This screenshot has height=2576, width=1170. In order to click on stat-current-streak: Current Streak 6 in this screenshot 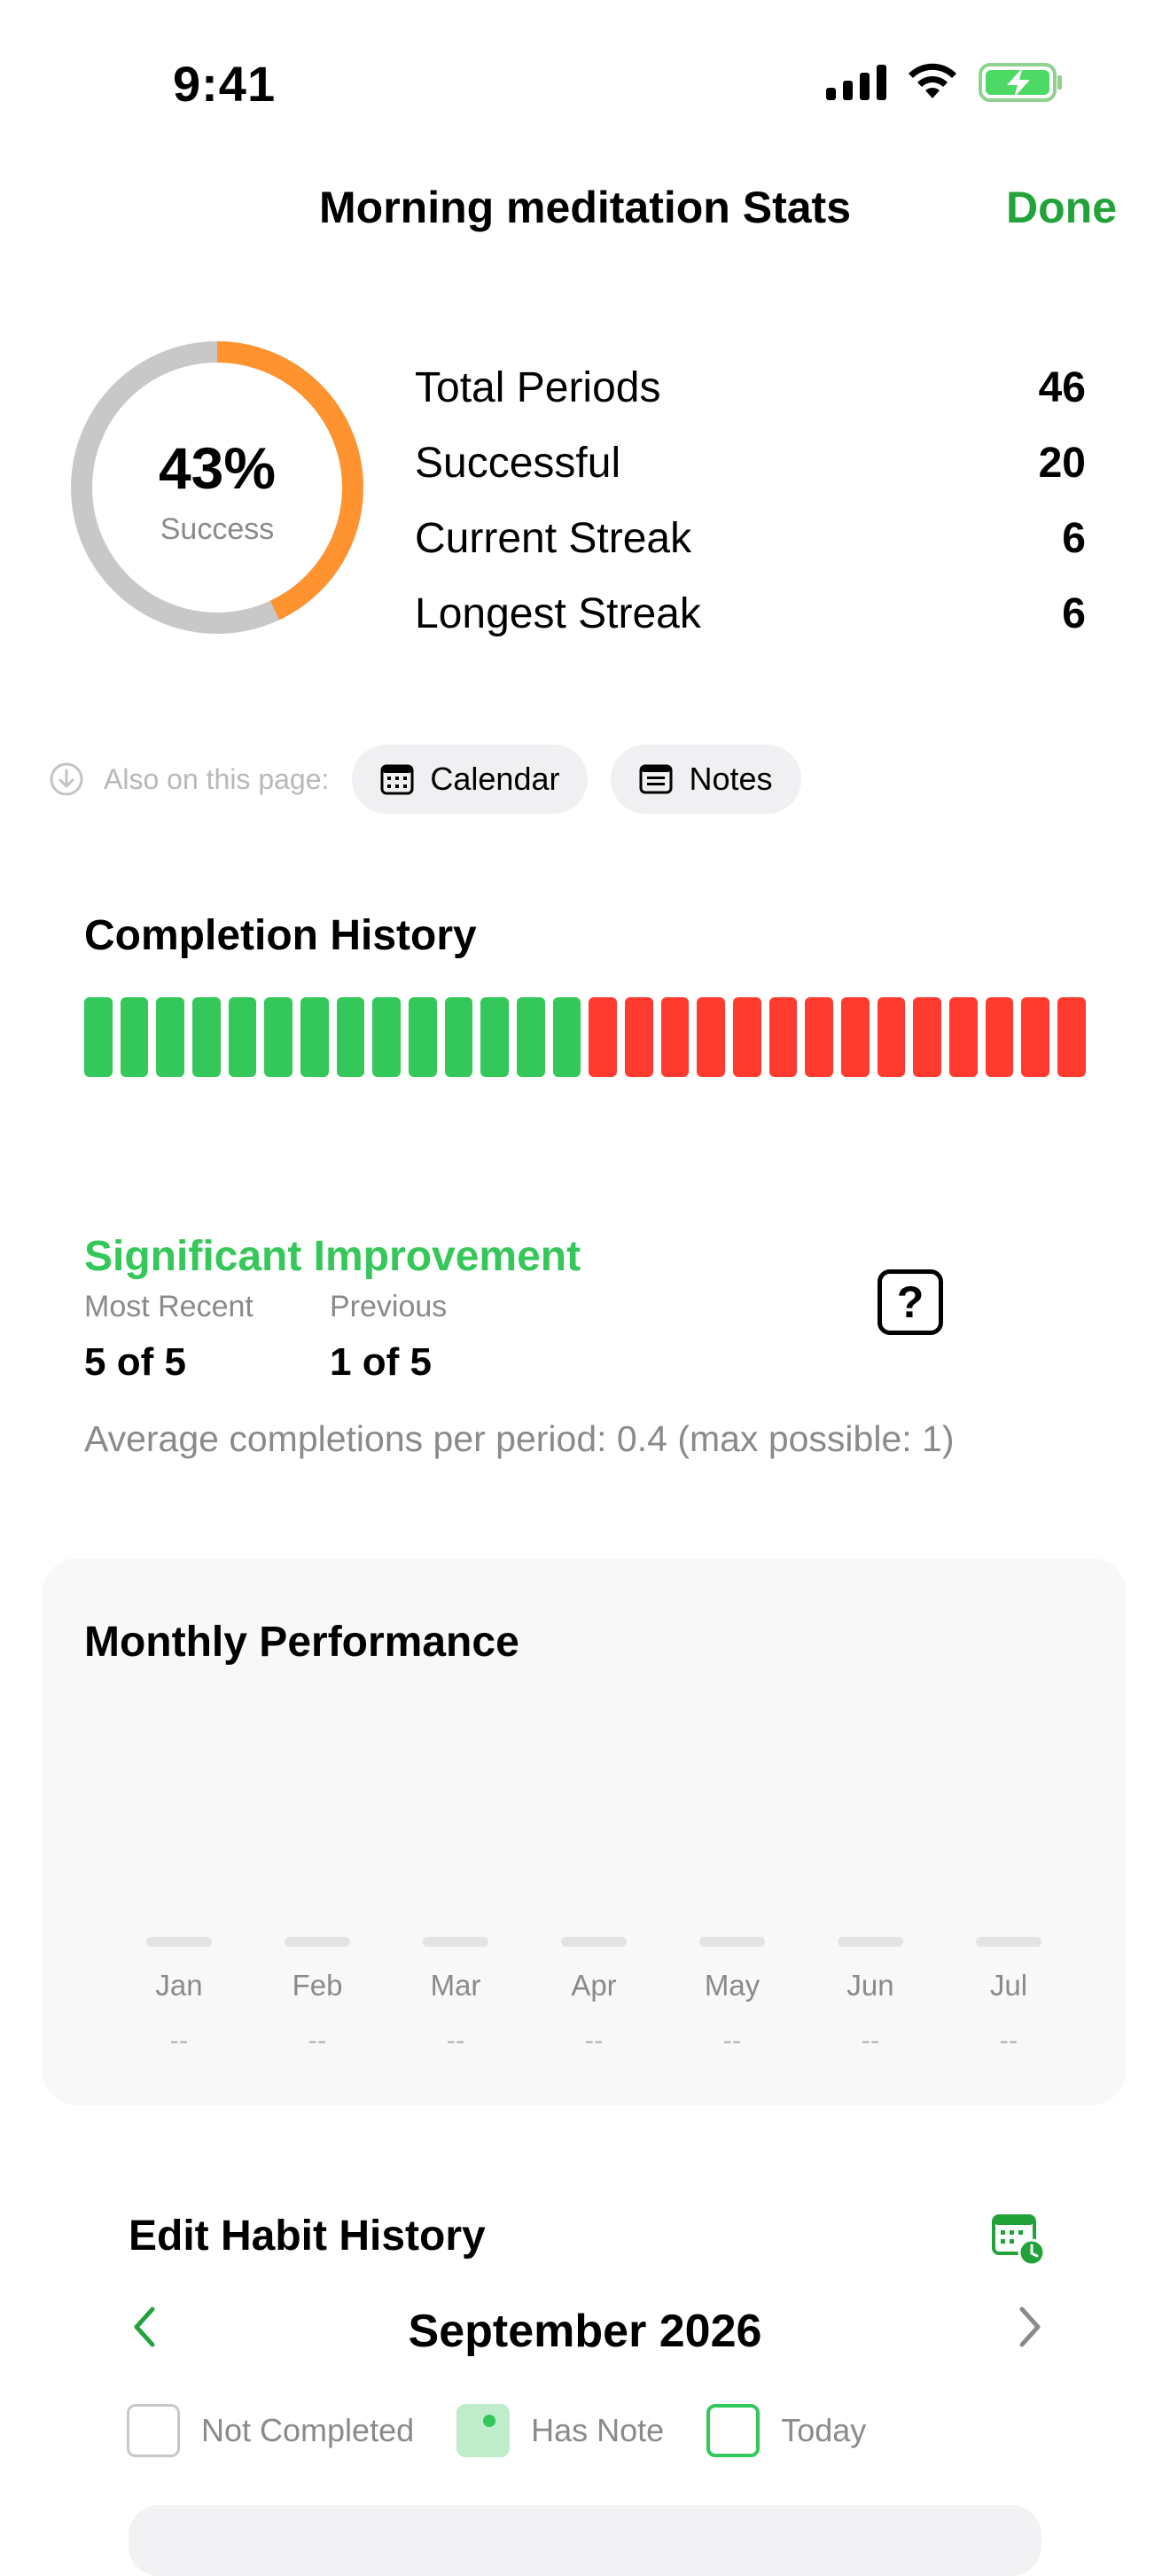, I will do `click(750, 538)`.